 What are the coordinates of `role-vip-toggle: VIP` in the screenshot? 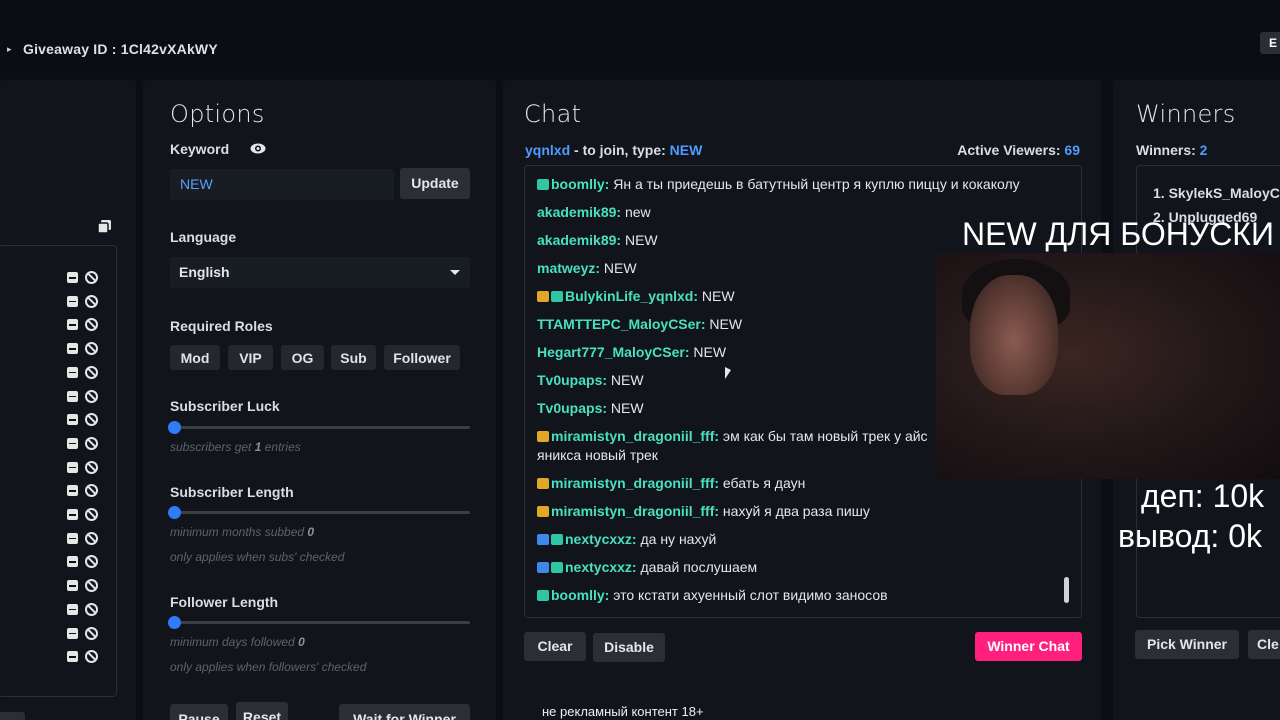 It's located at (250, 357).